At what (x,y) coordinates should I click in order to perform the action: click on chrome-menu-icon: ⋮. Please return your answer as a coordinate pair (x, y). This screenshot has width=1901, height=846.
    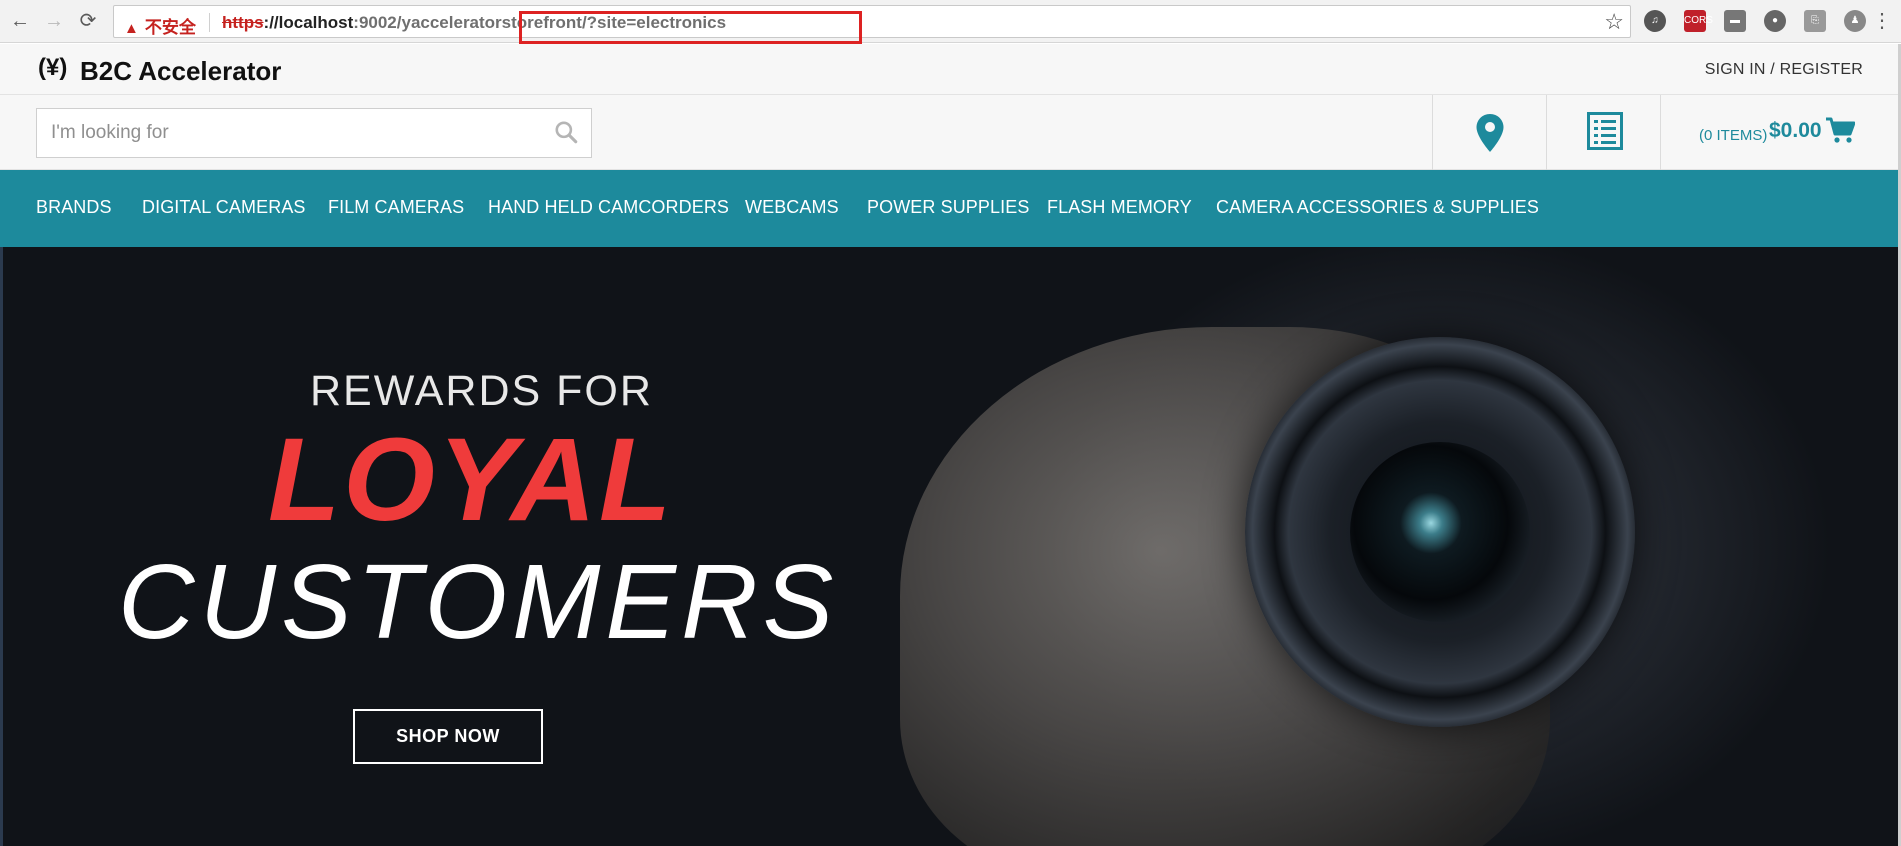
    Looking at the image, I should click on (1882, 21).